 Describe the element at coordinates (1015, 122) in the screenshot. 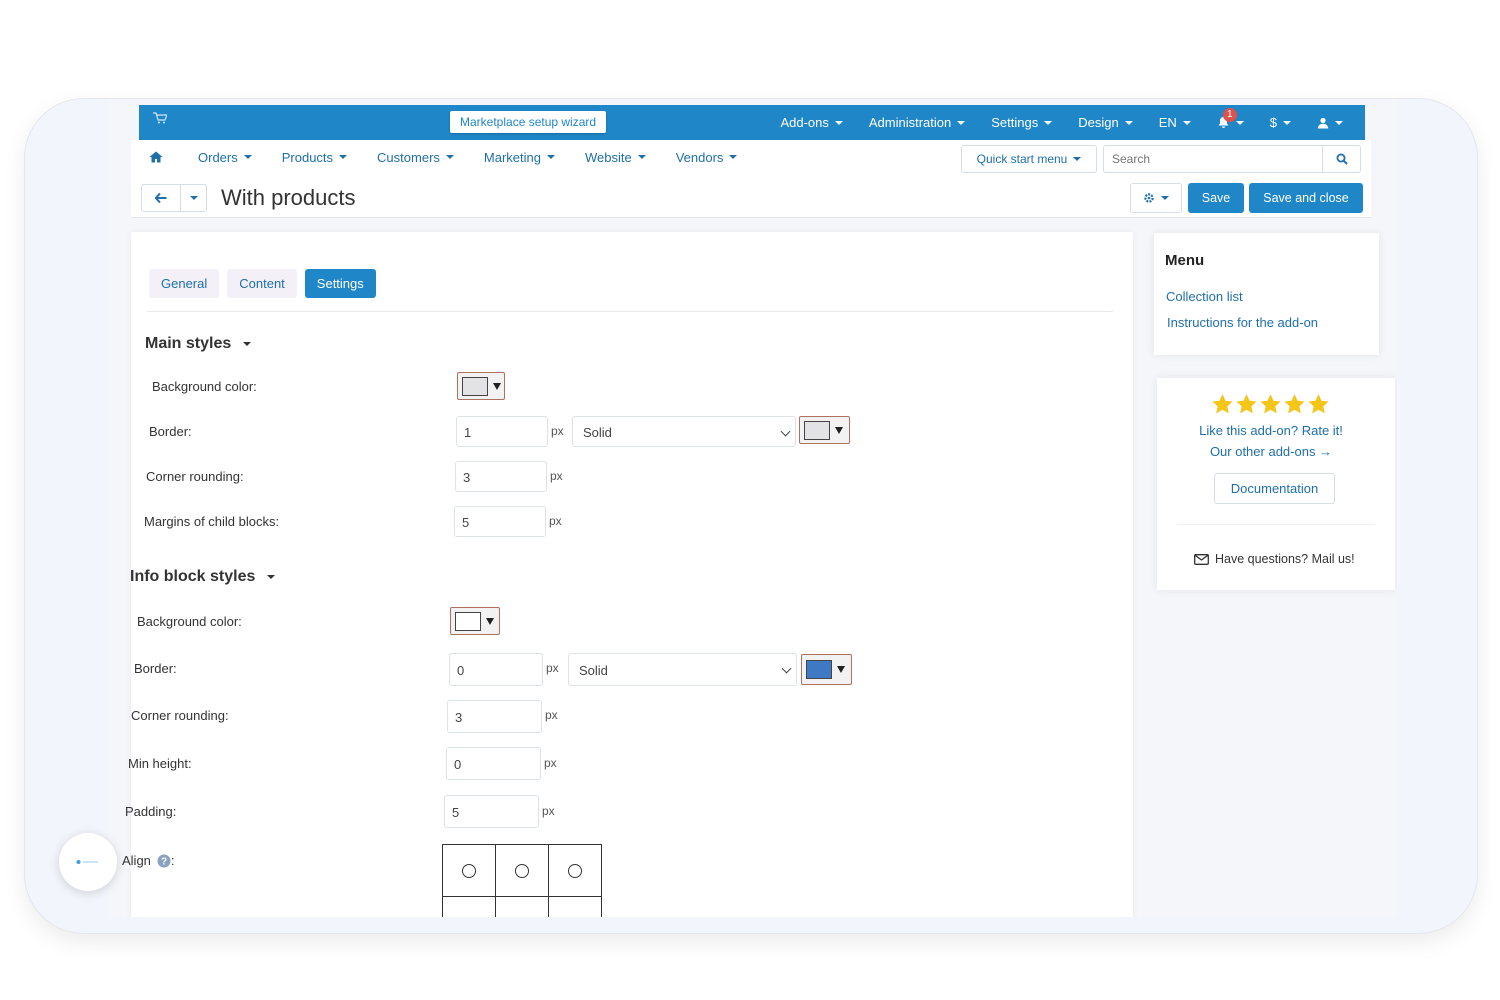

I see `topnav-label: Settings` at that location.